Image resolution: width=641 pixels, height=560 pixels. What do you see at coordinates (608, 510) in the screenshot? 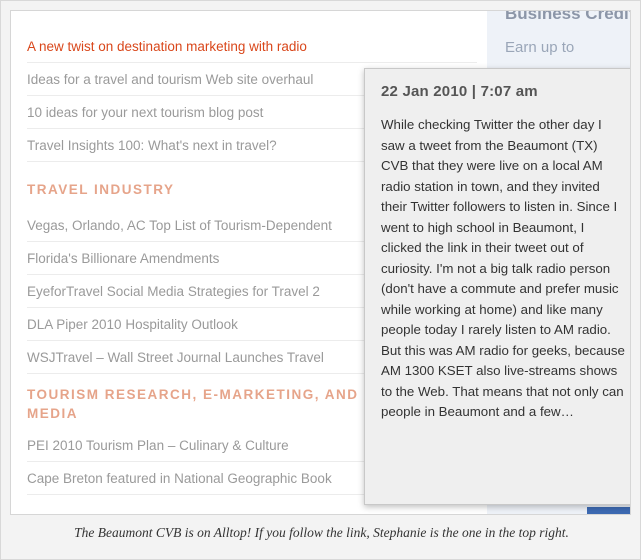
I see `ad-footer-bar` at bounding box center [608, 510].